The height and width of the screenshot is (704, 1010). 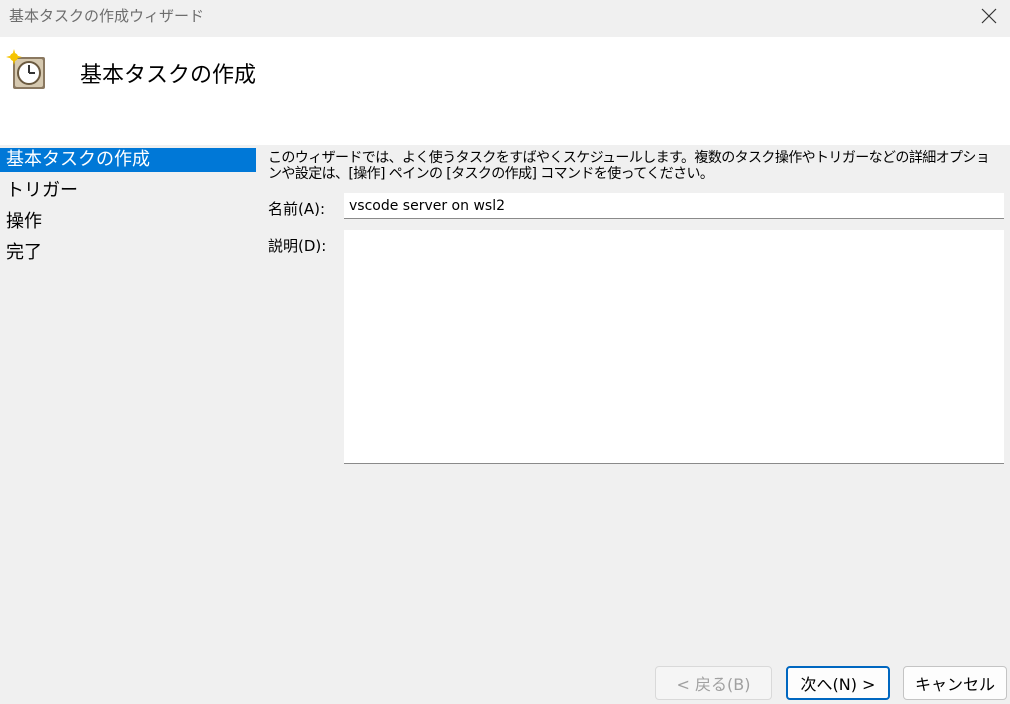 What do you see at coordinates (168, 75) in the screenshot?
I see `page-title: 基本タスクの作成` at bounding box center [168, 75].